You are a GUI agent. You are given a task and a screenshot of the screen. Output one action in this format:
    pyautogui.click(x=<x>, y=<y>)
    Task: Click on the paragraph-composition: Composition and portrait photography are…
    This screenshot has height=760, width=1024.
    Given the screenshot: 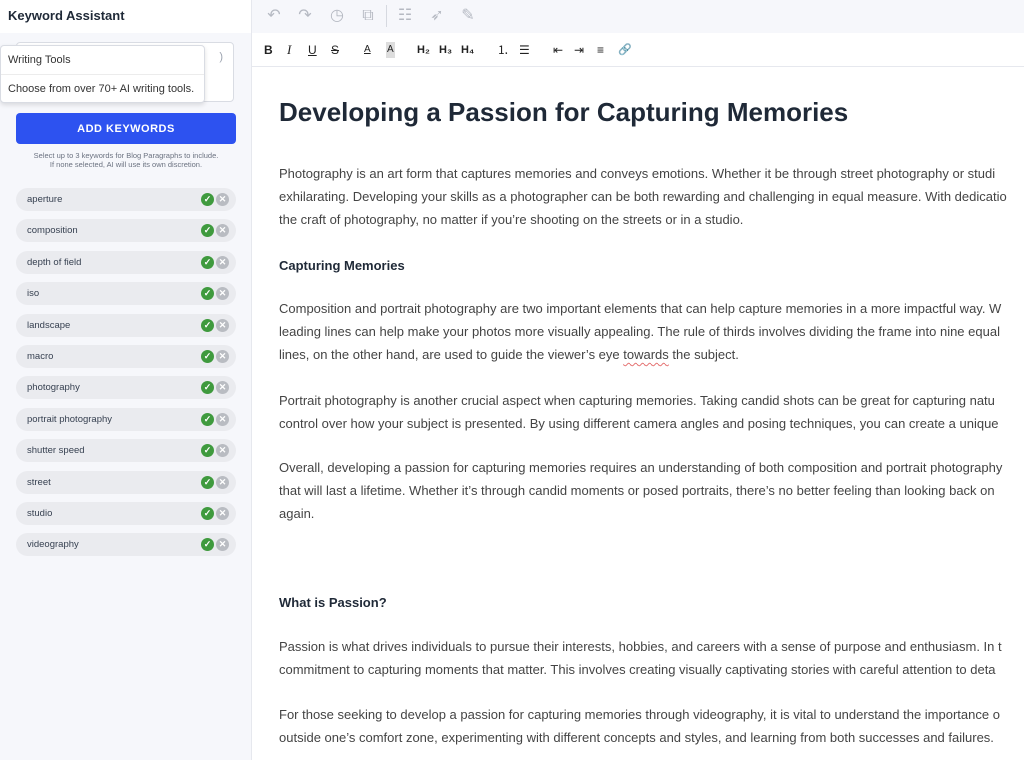 What is the action you would take?
    pyautogui.click(x=651, y=331)
    